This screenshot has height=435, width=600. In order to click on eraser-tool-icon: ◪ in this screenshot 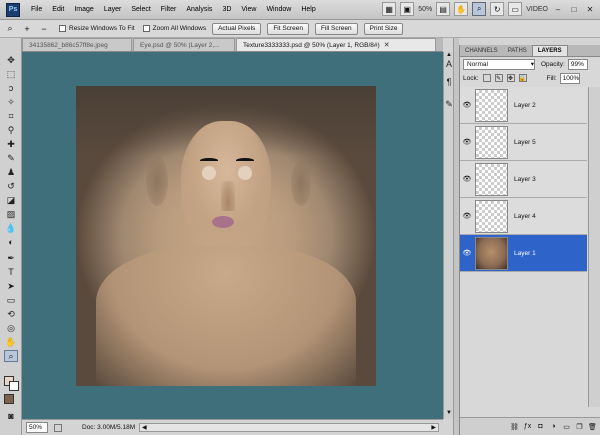, I will do `click(11, 200)`.